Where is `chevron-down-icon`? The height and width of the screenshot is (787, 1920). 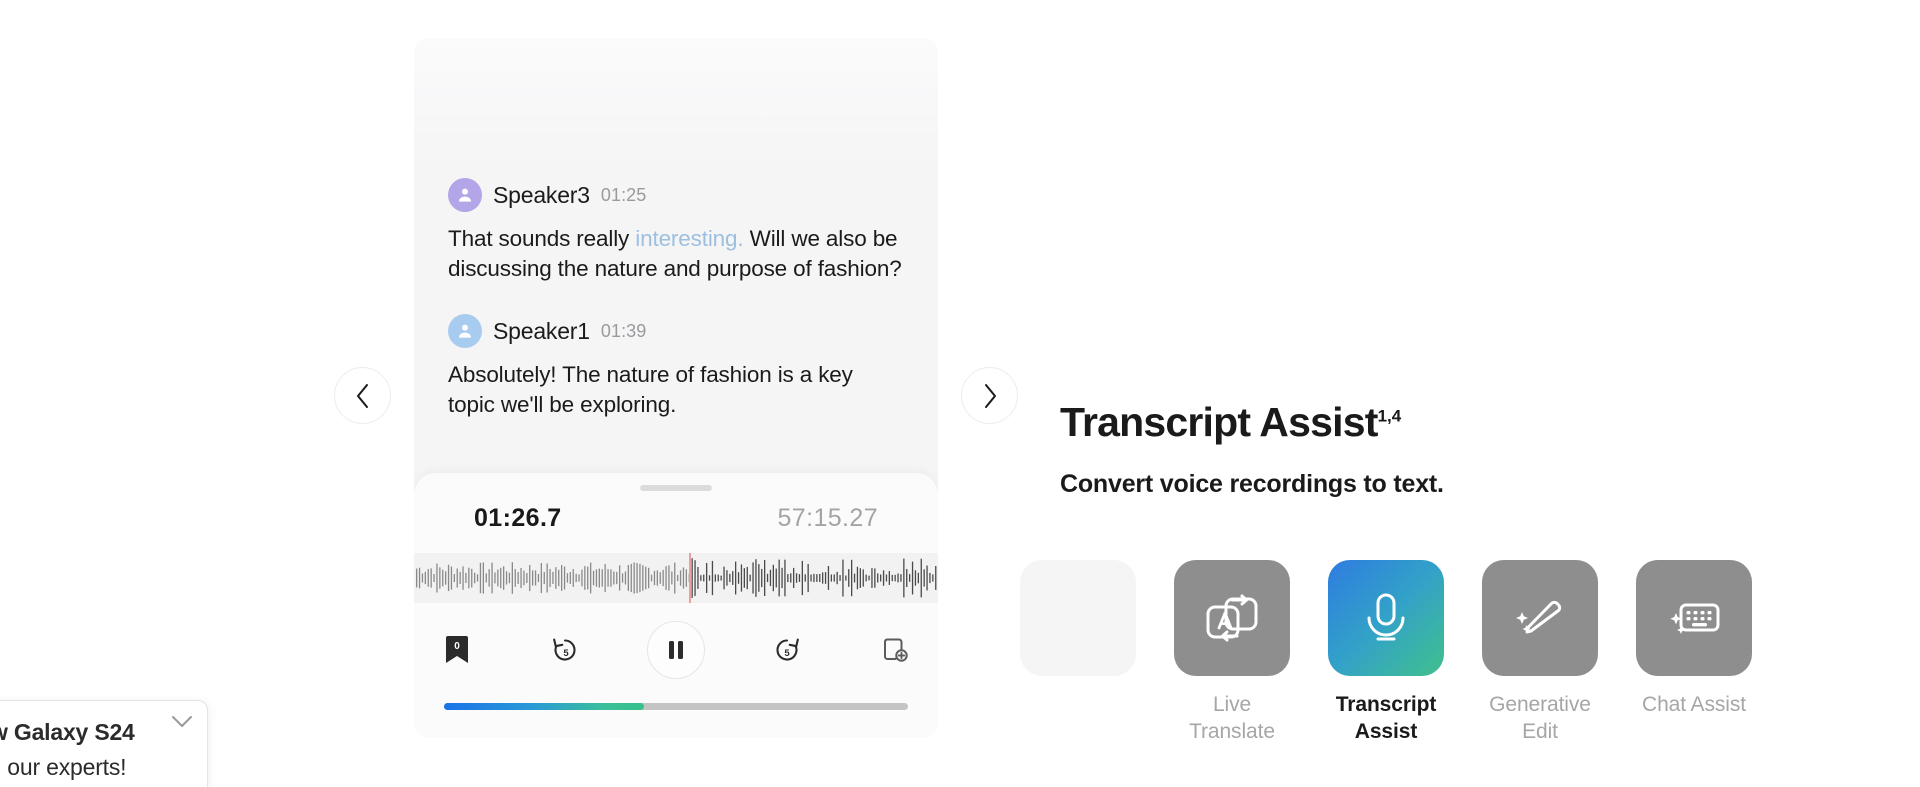
chevron-down-icon is located at coordinates (182, 721).